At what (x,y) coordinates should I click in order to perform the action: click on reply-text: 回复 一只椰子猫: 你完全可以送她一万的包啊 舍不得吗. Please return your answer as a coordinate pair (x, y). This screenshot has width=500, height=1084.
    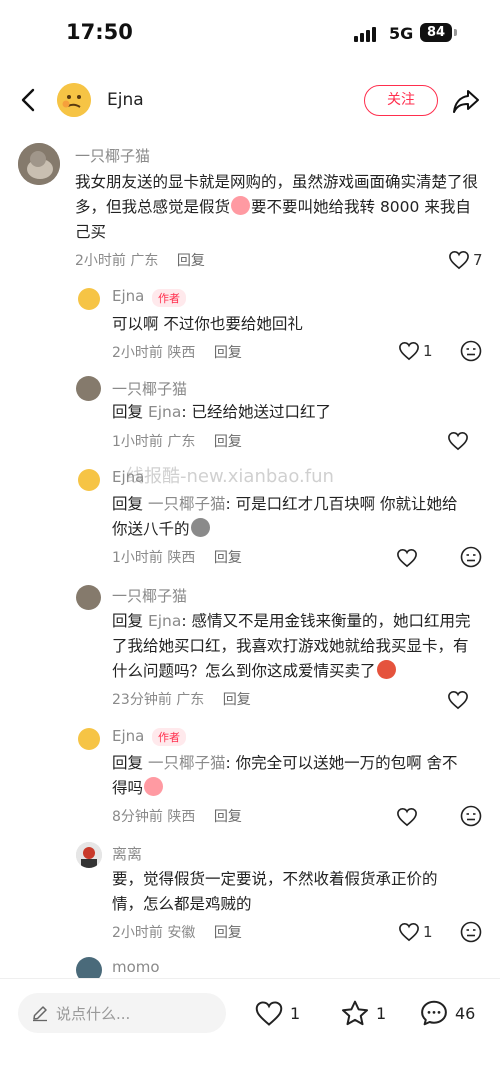
    Looking at the image, I should click on (292, 776).